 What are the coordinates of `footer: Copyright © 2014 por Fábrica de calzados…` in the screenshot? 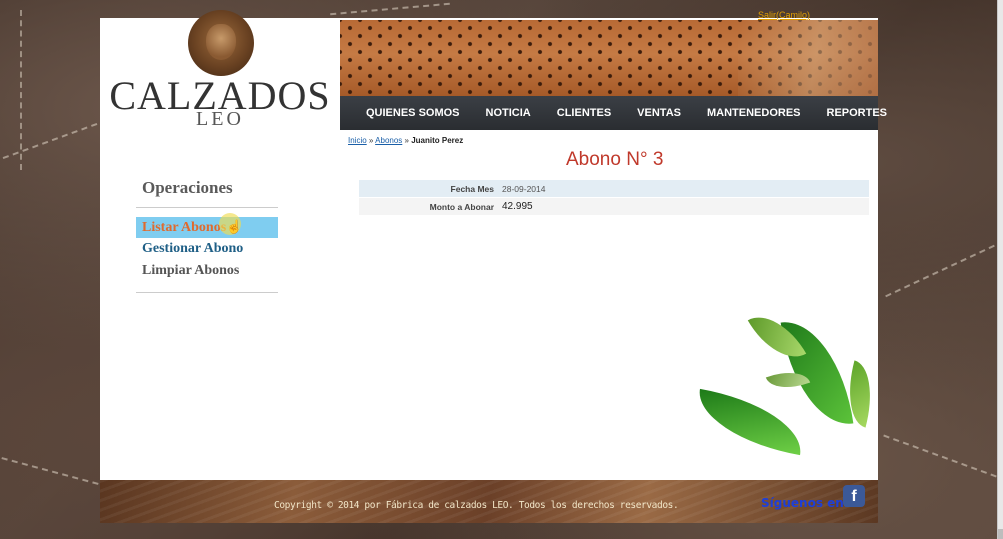 It's located at (489, 501).